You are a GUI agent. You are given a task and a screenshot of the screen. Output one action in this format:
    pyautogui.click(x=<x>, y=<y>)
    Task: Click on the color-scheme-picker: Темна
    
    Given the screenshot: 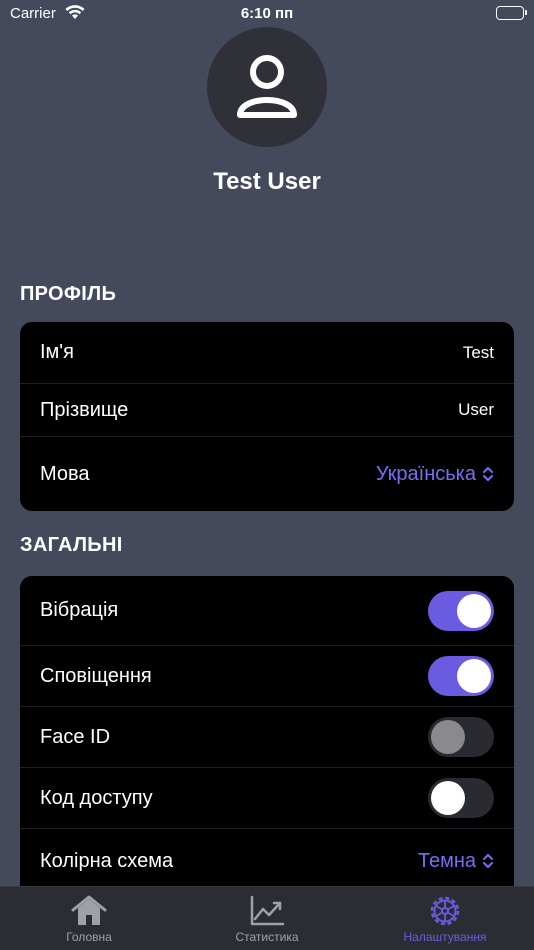 What is the action you would take?
    pyautogui.click(x=456, y=861)
    